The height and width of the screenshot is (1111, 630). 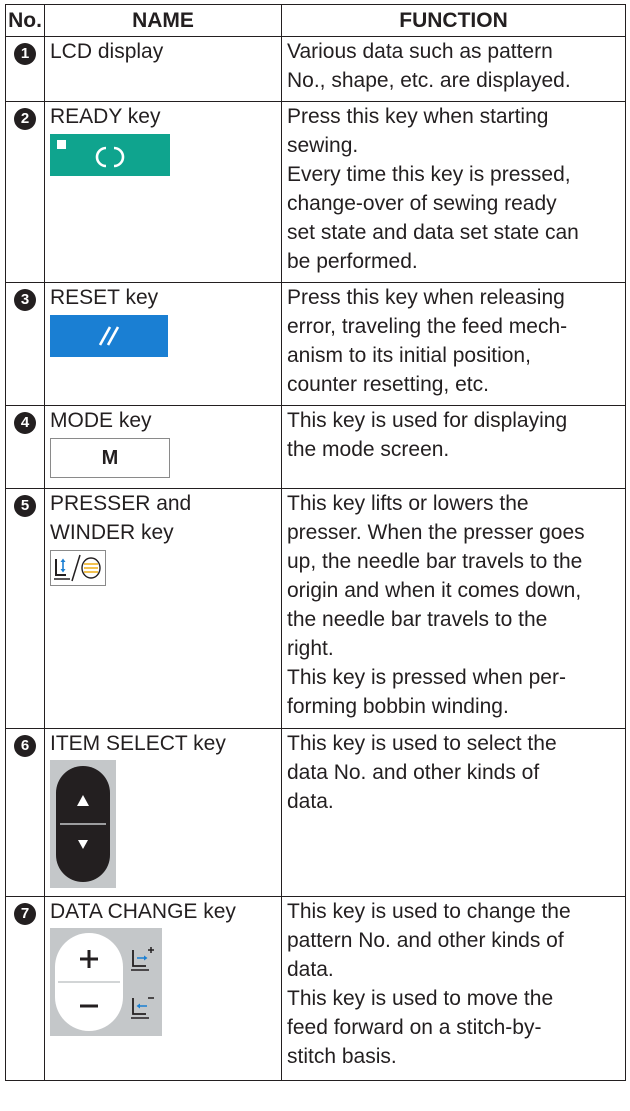 What do you see at coordinates (163, 986) in the screenshot?
I see `data-change-key-icon` at bounding box center [163, 986].